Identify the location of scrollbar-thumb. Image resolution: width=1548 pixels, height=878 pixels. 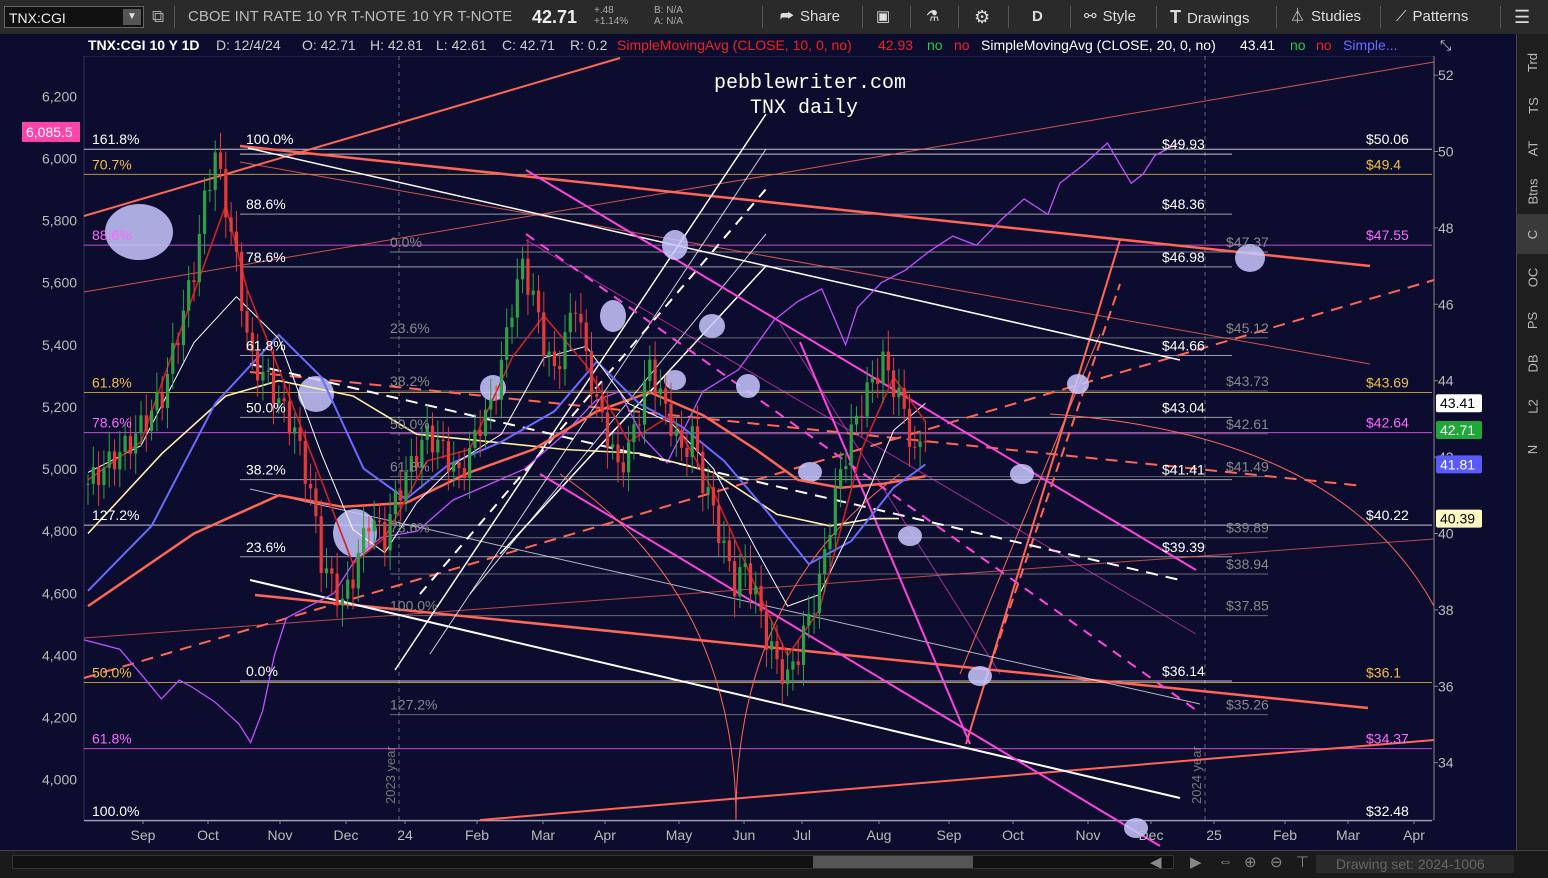
(893, 862).